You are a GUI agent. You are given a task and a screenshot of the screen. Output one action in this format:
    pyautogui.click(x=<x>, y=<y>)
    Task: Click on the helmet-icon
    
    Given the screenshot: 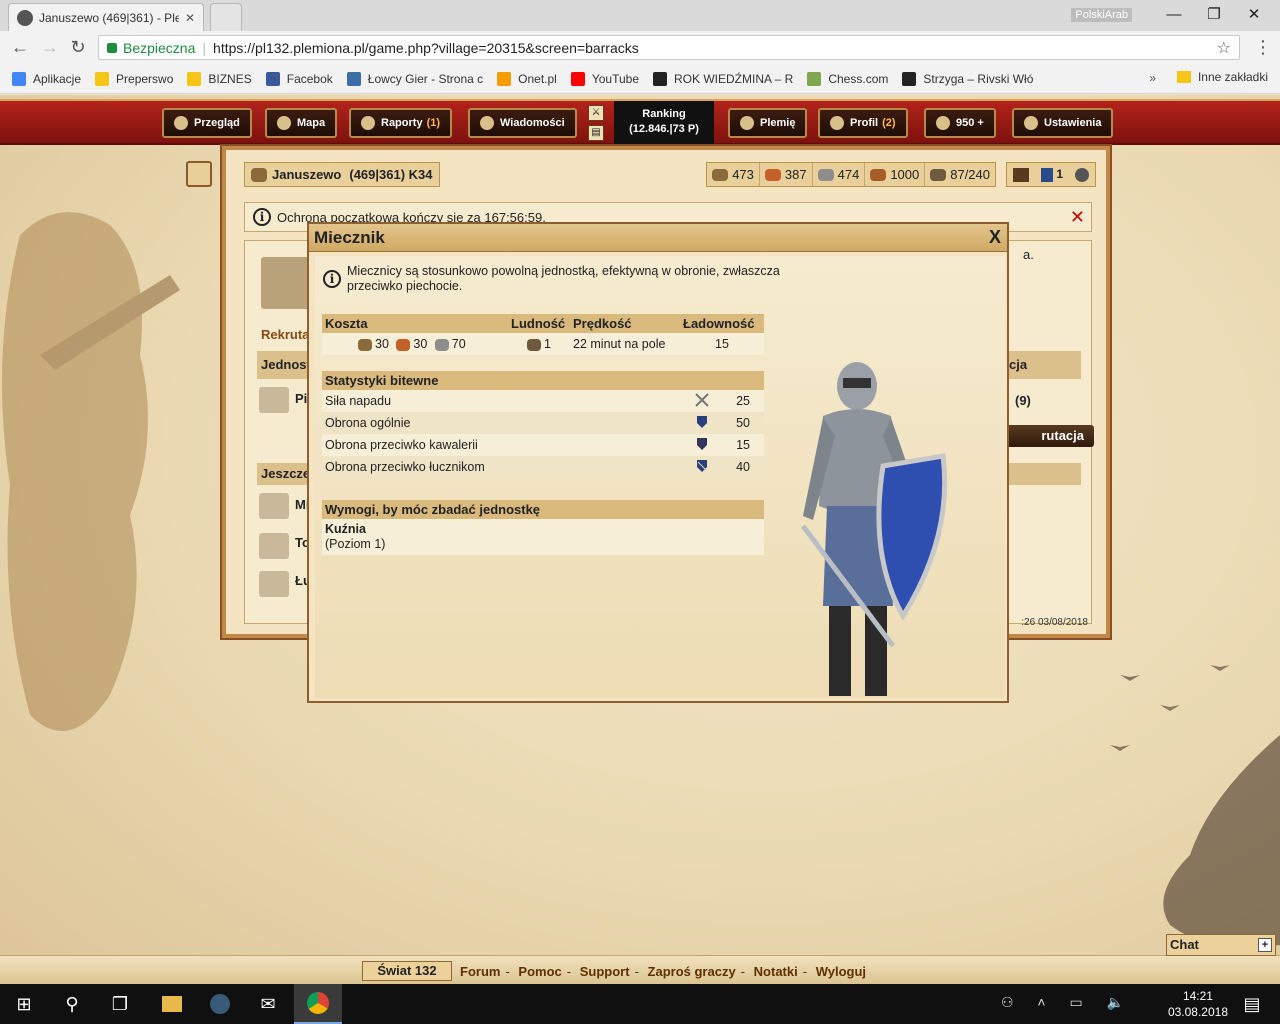 What is the action you would take?
    pyautogui.click(x=1081, y=174)
    